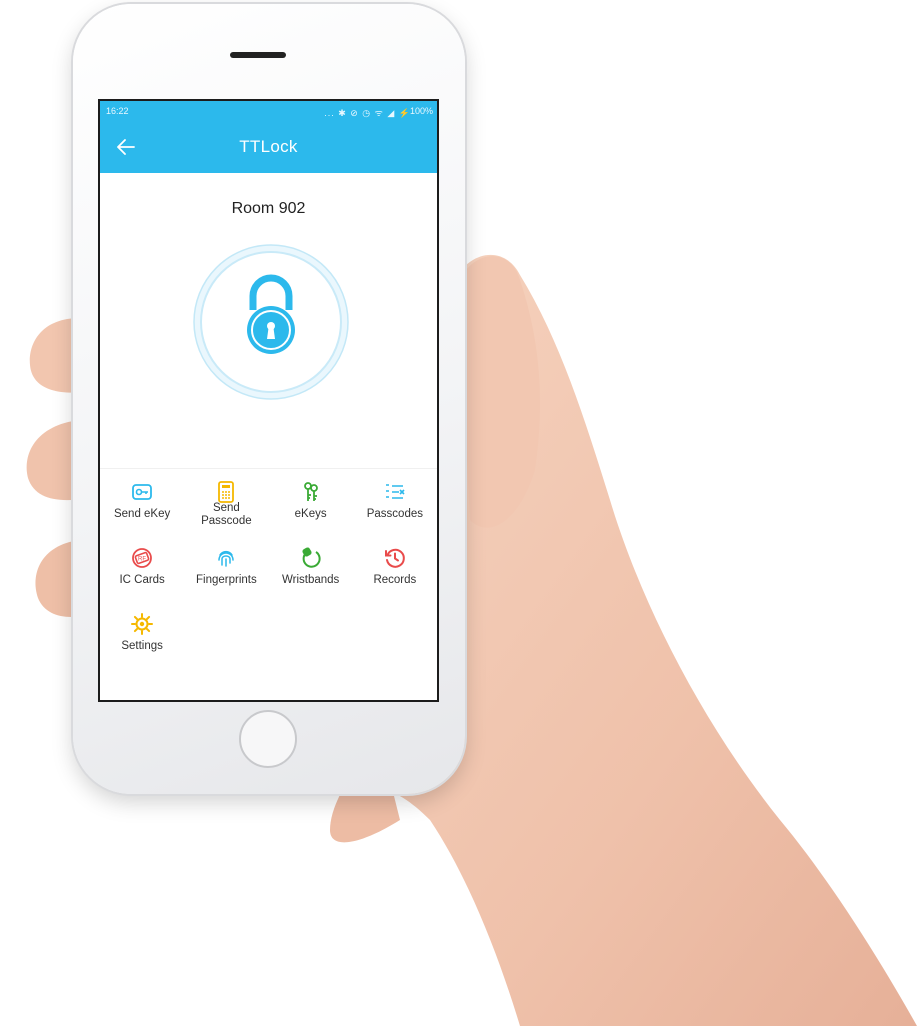 The height and width of the screenshot is (1026, 917). Describe the element at coordinates (395, 492) in the screenshot. I see `passcode-list-icon` at that location.